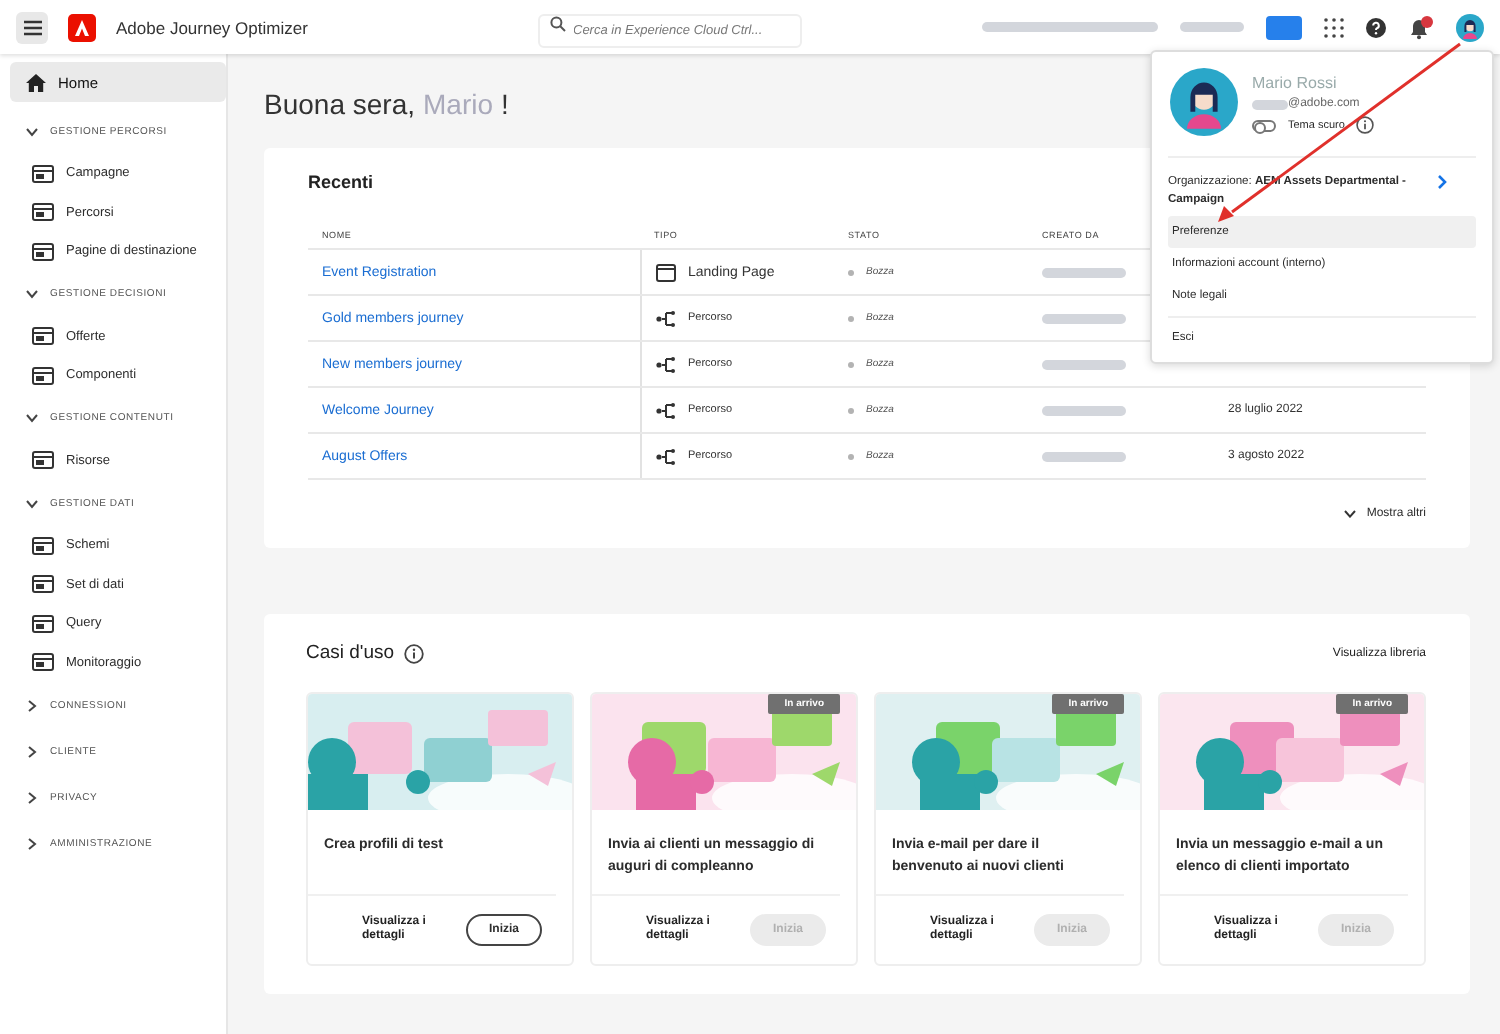  What do you see at coordinates (212, 27) in the screenshot?
I see `app-title: Adobe Journey Optimizer` at bounding box center [212, 27].